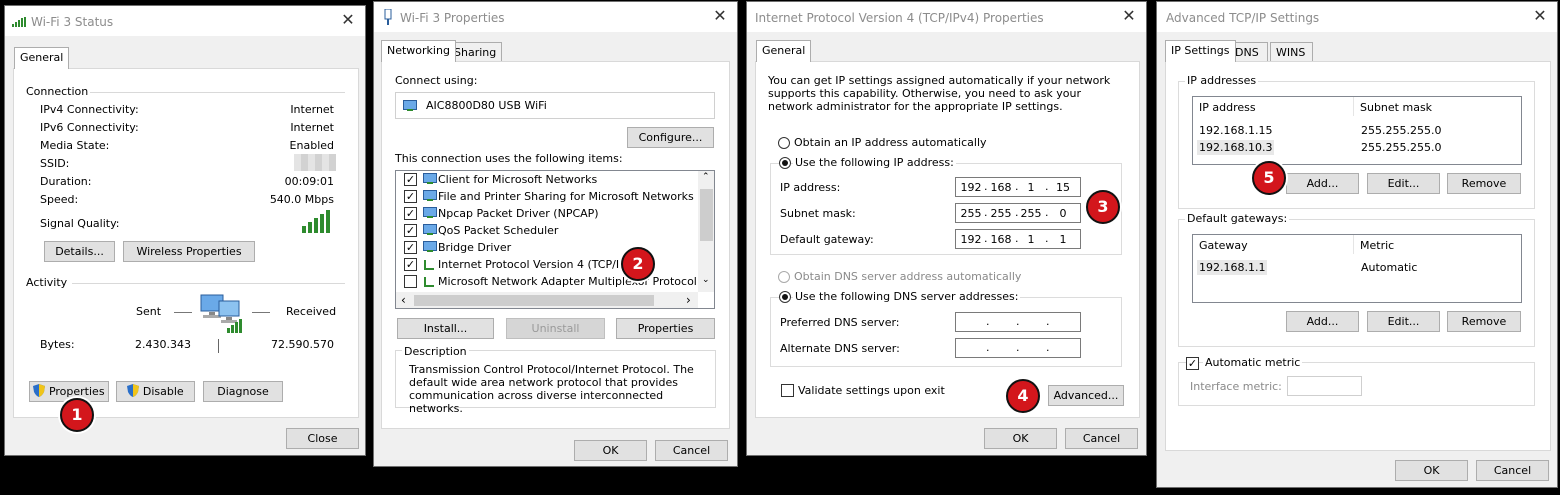  Describe the element at coordinates (1018, 187) in the screenshot. I see `ip-address-field: 192. 168. 1. 15` at that location.